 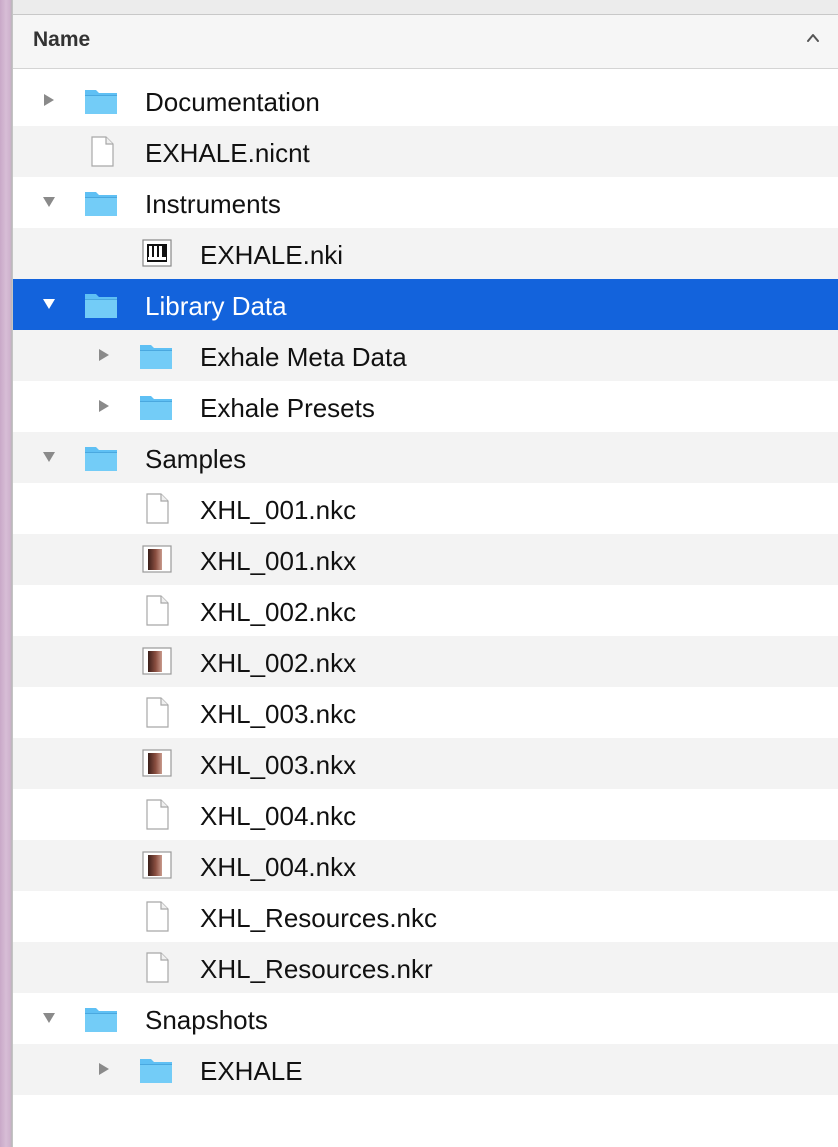 What do you see at coordinates (278, 561) in the screenshot?
I see `row-label: XHL_001.nkx` at bounding box center [278, 561].